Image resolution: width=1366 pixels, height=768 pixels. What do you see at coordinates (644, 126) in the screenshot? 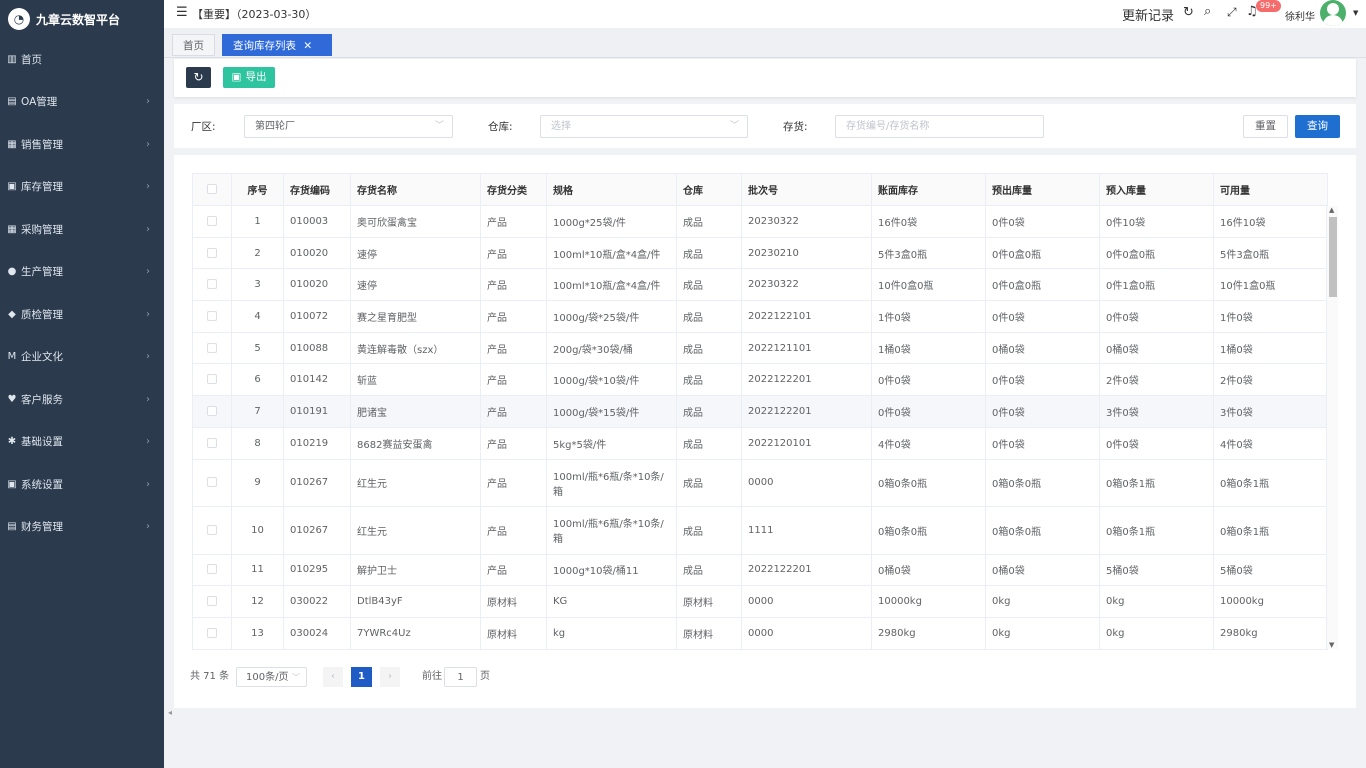
I see `warehouse-select: 选择 ﹀` at bounding box center [644, 126].